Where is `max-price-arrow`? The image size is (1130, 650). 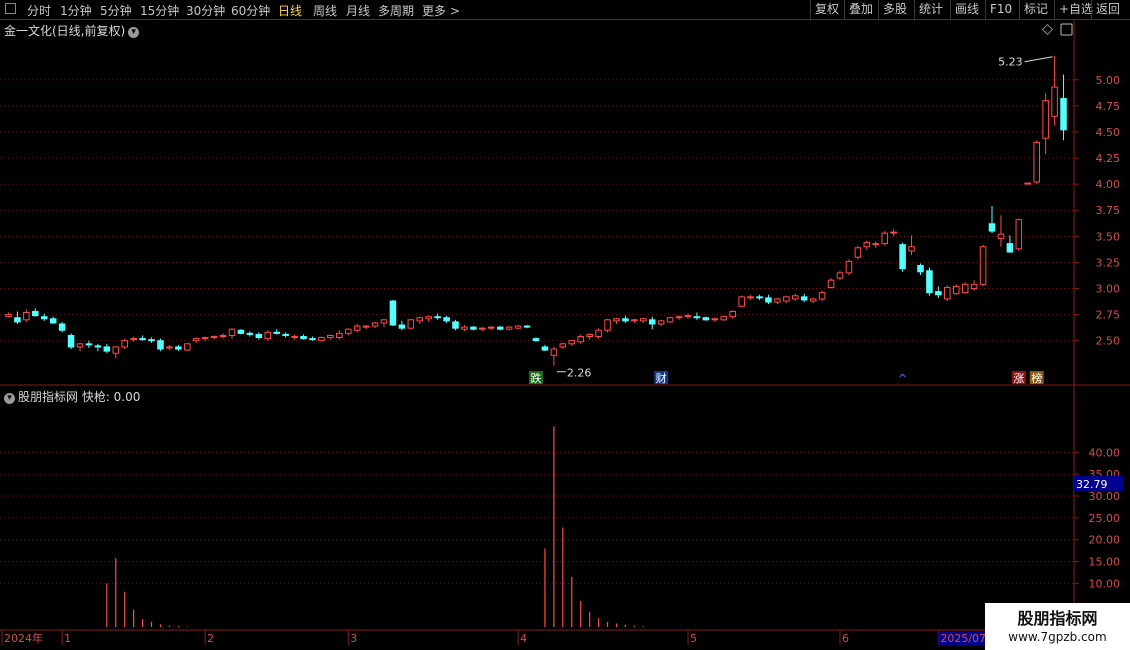 max-price-arrow is located at coordinates (1038, 59).